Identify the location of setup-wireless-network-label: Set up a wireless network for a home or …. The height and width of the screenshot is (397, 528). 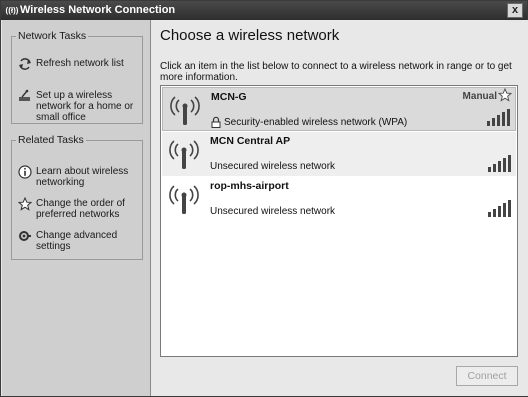
(85, 106).